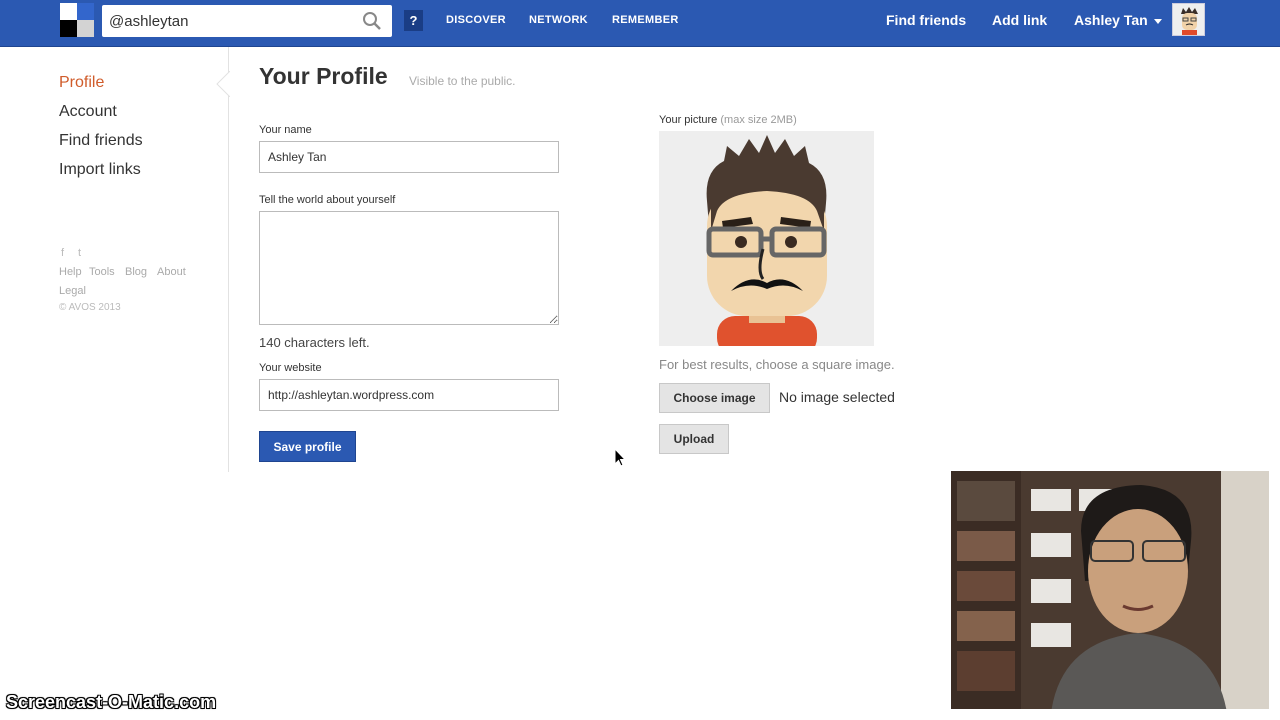 Image resolution: width=1280 pixels, height=720 pixels. I want to click on picture-label-text: Your picture, so click(688, 120).